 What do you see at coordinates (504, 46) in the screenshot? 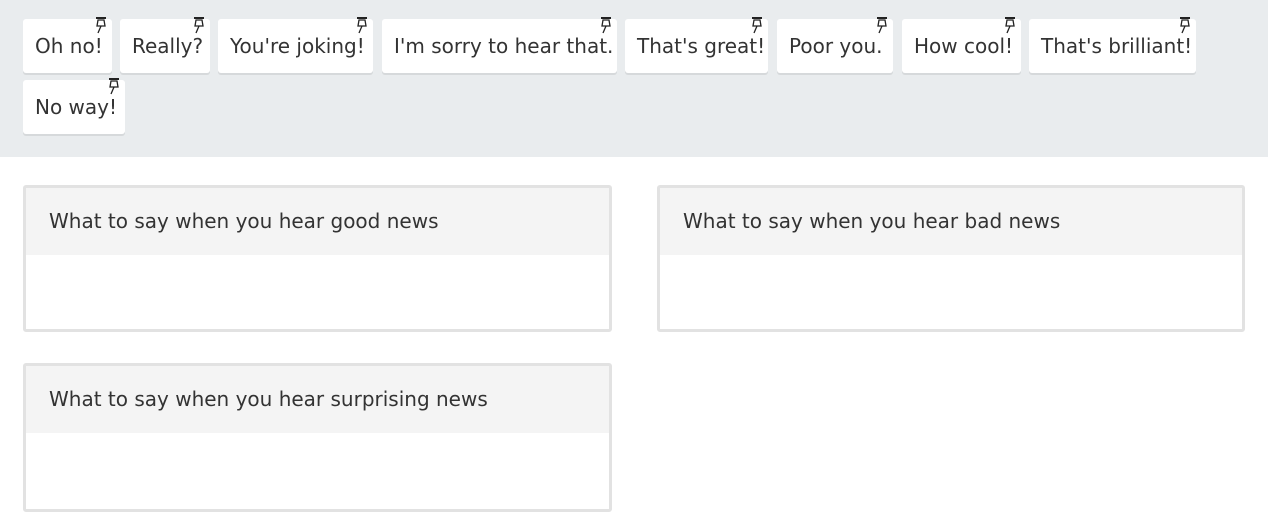
I see `chip-label: I'm sorry to hear that.` at bounding box center [504, 46].